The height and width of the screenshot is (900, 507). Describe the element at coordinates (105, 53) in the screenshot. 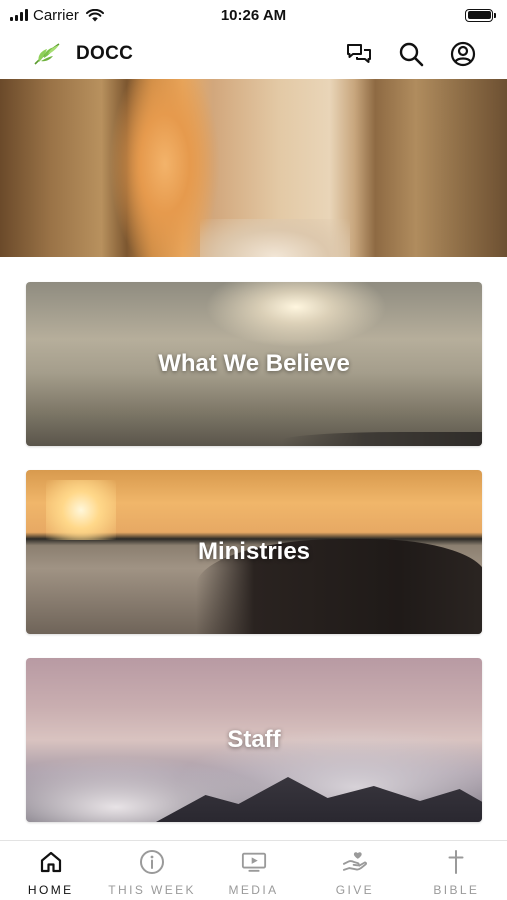

I see `app-title: DOCC` at that location.